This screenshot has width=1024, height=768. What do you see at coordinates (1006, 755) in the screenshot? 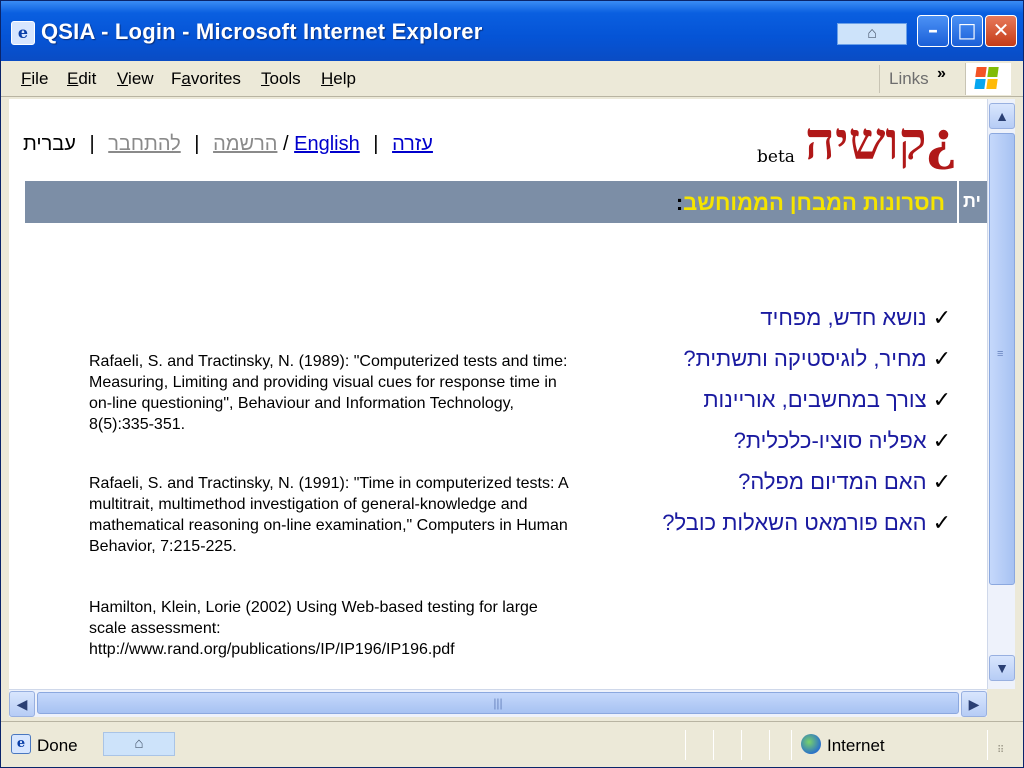
I see `resize-grip-icon: ⠿` at bounding box center [1006, 755].